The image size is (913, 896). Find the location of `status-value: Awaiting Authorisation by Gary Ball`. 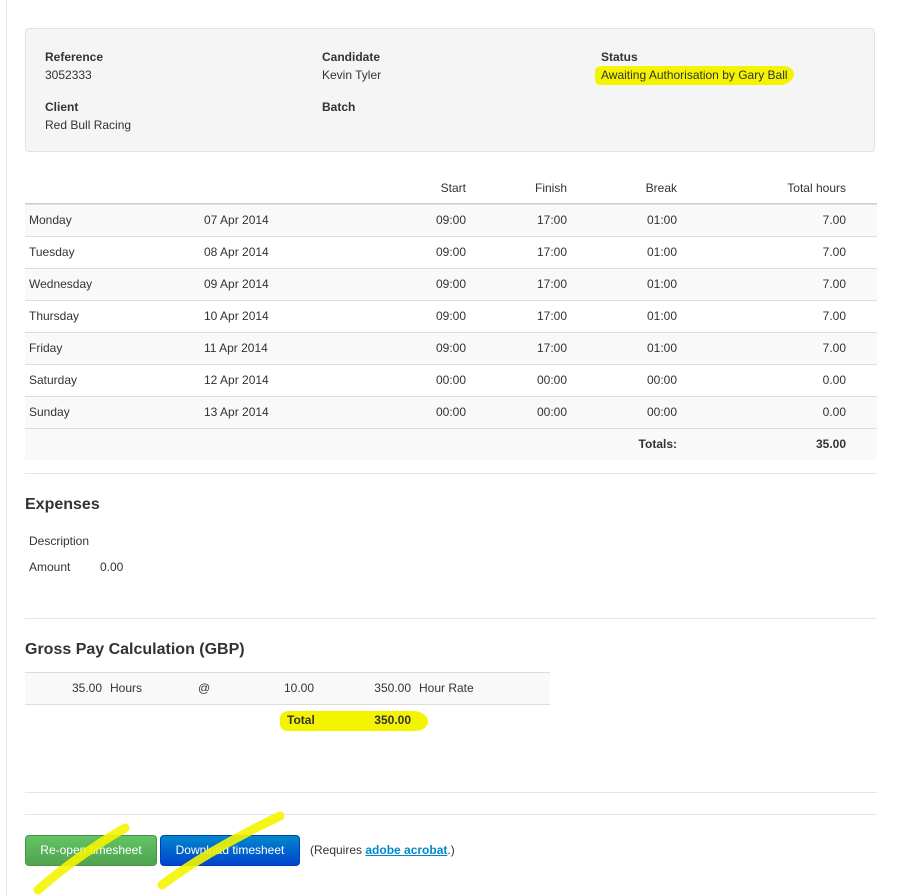

status-value: Awaiting Authorisation by Gary Ball is located at coordinates (694, 75).